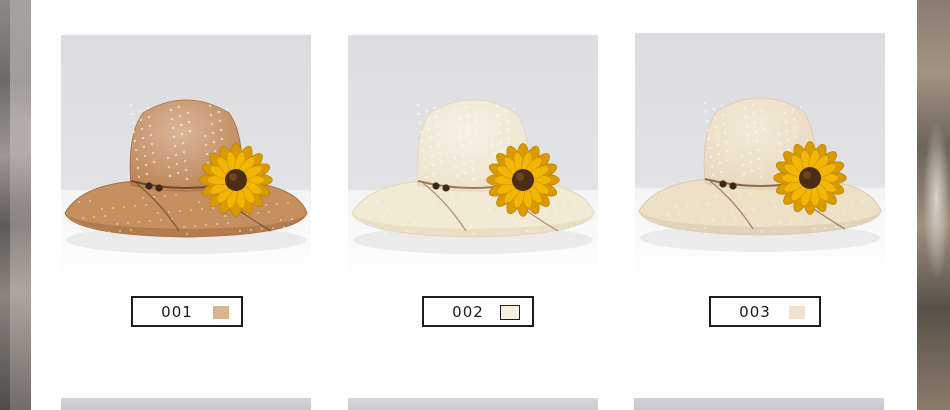 Image resolution: width=950 pixels, height=410 pixels. I want to click on color-label-002: 002, so click(478, 311).